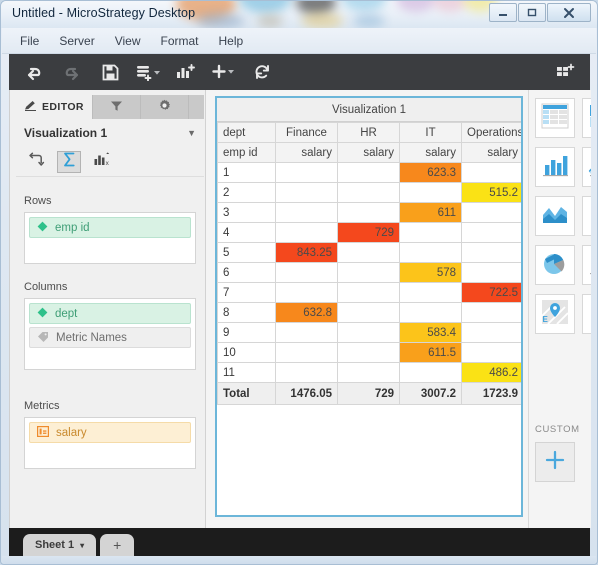  I want to click on header-metric-it: salary, so click(430, 152).